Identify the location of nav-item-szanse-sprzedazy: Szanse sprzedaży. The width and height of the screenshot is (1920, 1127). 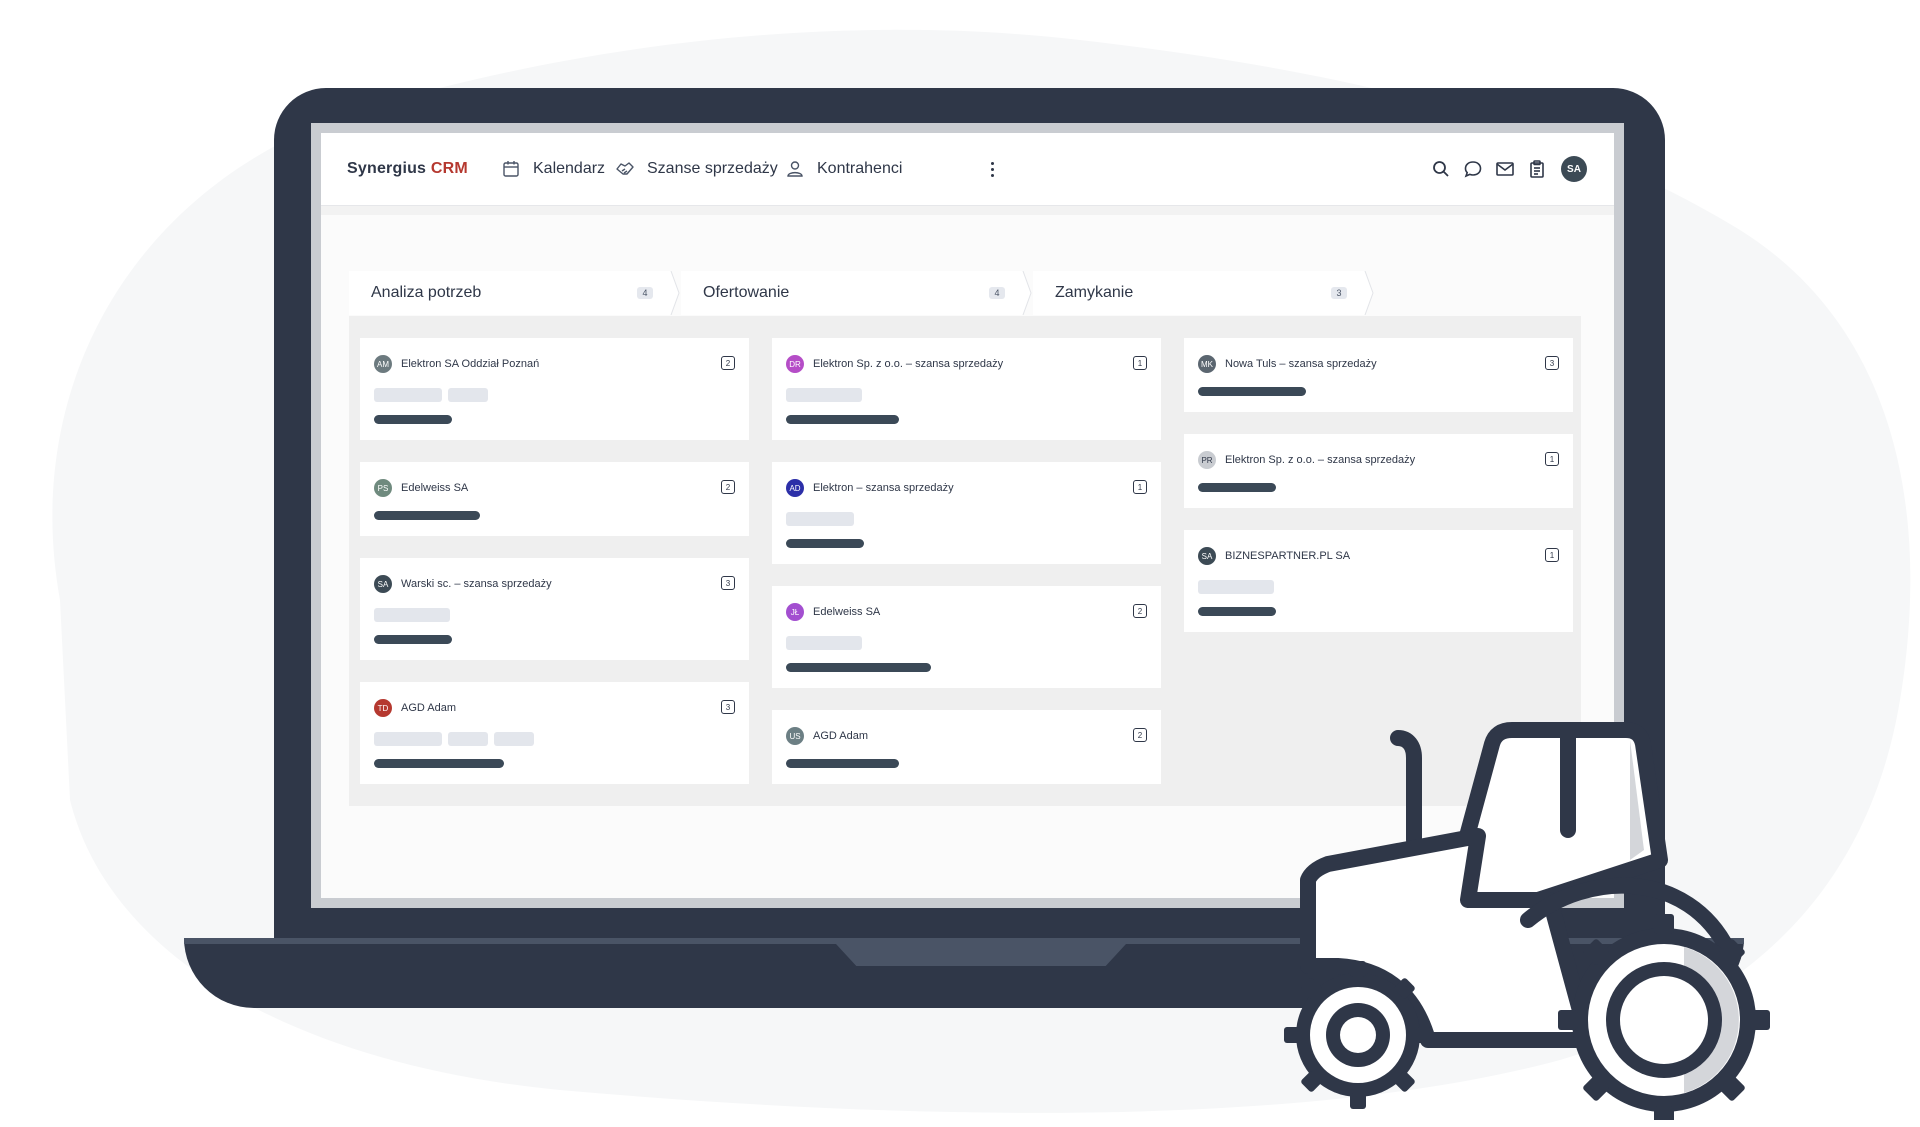
(696, 169).